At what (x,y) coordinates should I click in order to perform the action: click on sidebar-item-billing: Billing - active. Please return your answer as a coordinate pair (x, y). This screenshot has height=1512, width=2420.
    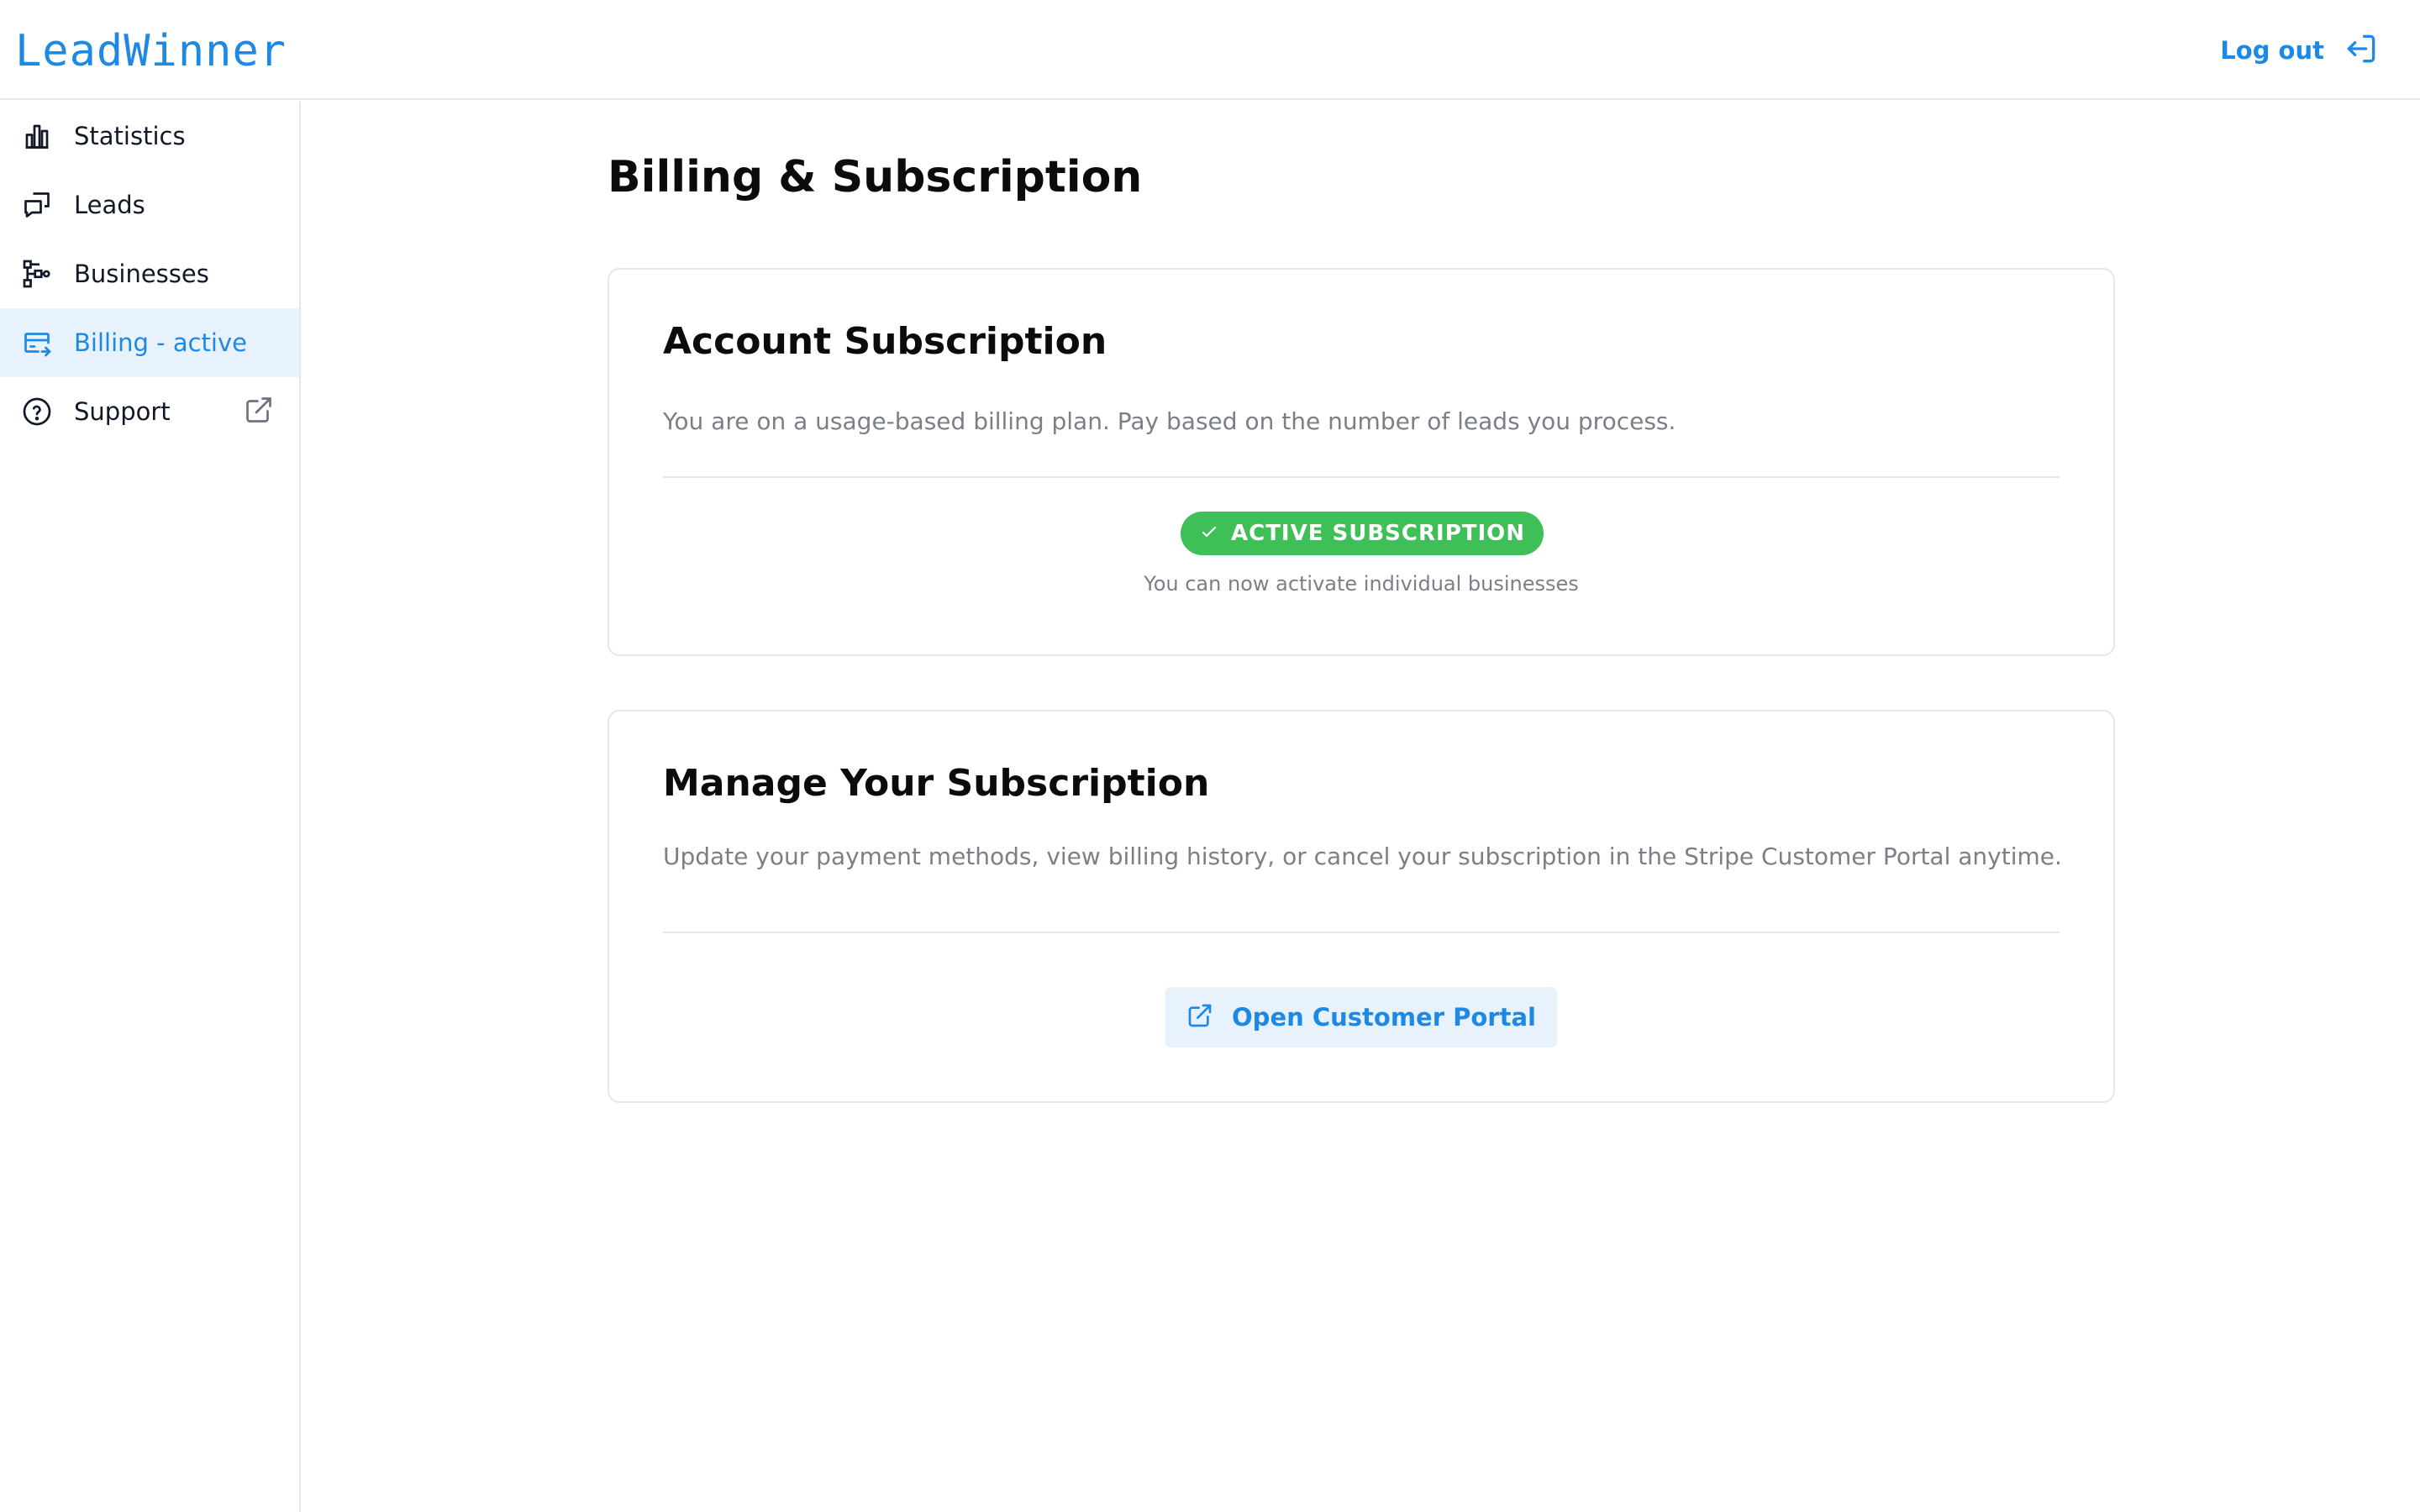
    Looking at the image, I should click on (149, 342).